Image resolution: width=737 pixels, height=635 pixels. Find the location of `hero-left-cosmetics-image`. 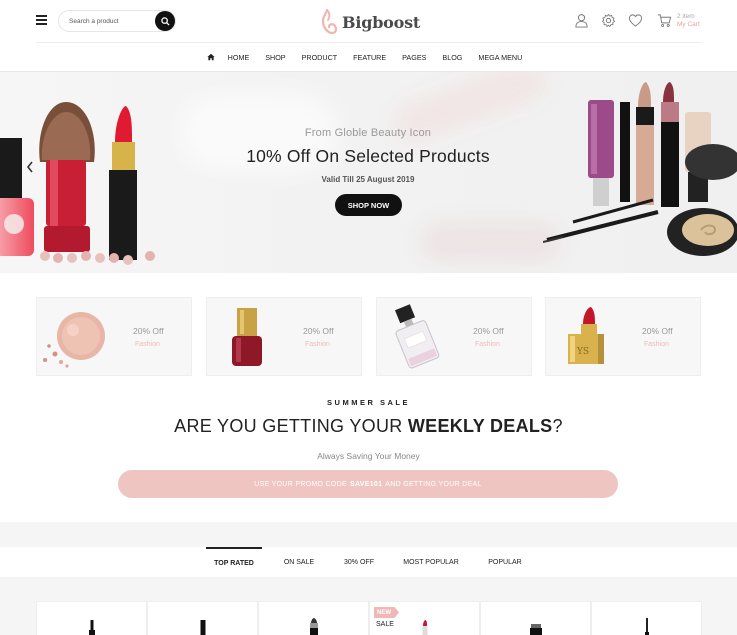

hero-left-cosmetics-image is located at coordinates (77, 183).